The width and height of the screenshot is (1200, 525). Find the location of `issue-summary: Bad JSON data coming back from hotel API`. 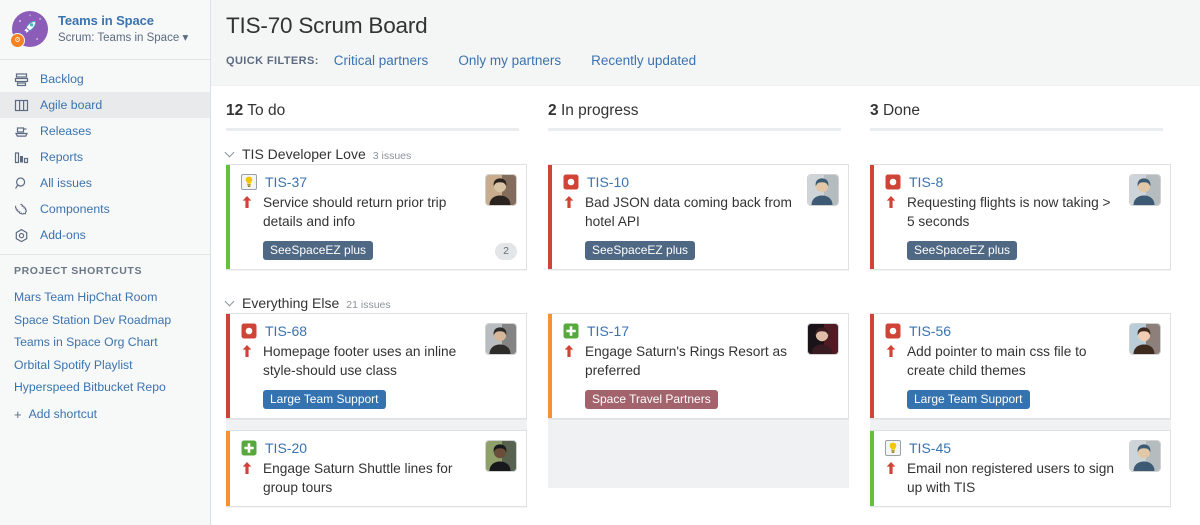

issue-summary: Bad JSON data coming back from hotel API is located at coordinates (688, 212).